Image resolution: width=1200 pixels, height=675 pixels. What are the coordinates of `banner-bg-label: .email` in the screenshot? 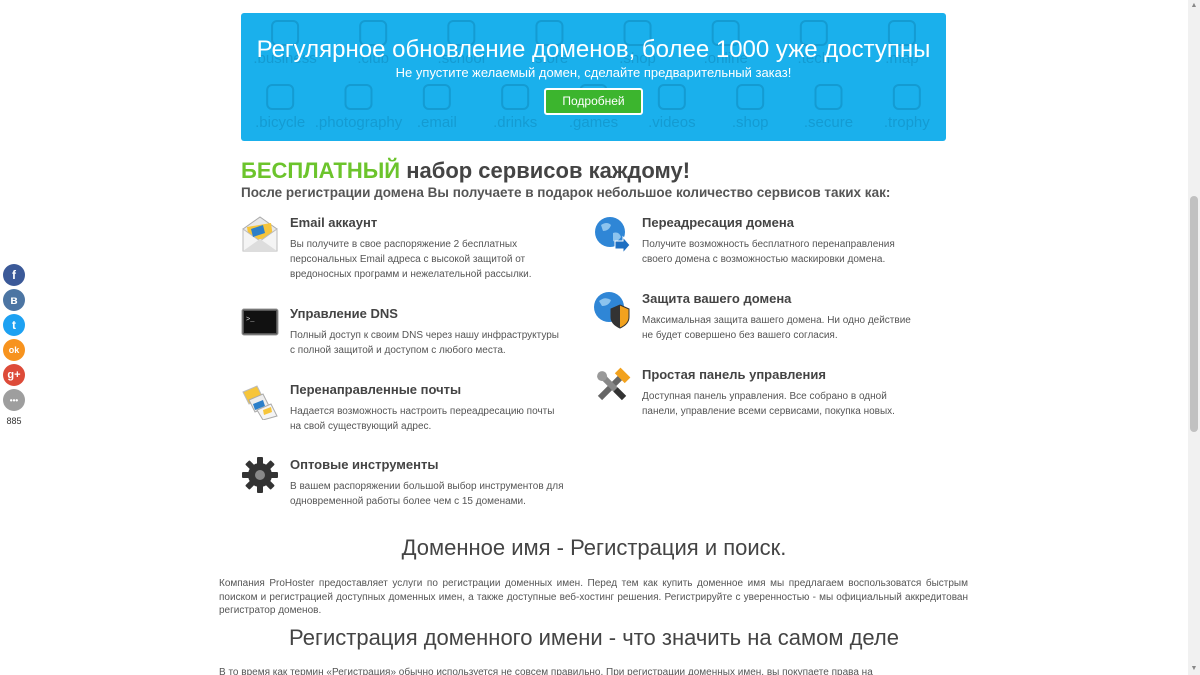 It's located at (437, 122).